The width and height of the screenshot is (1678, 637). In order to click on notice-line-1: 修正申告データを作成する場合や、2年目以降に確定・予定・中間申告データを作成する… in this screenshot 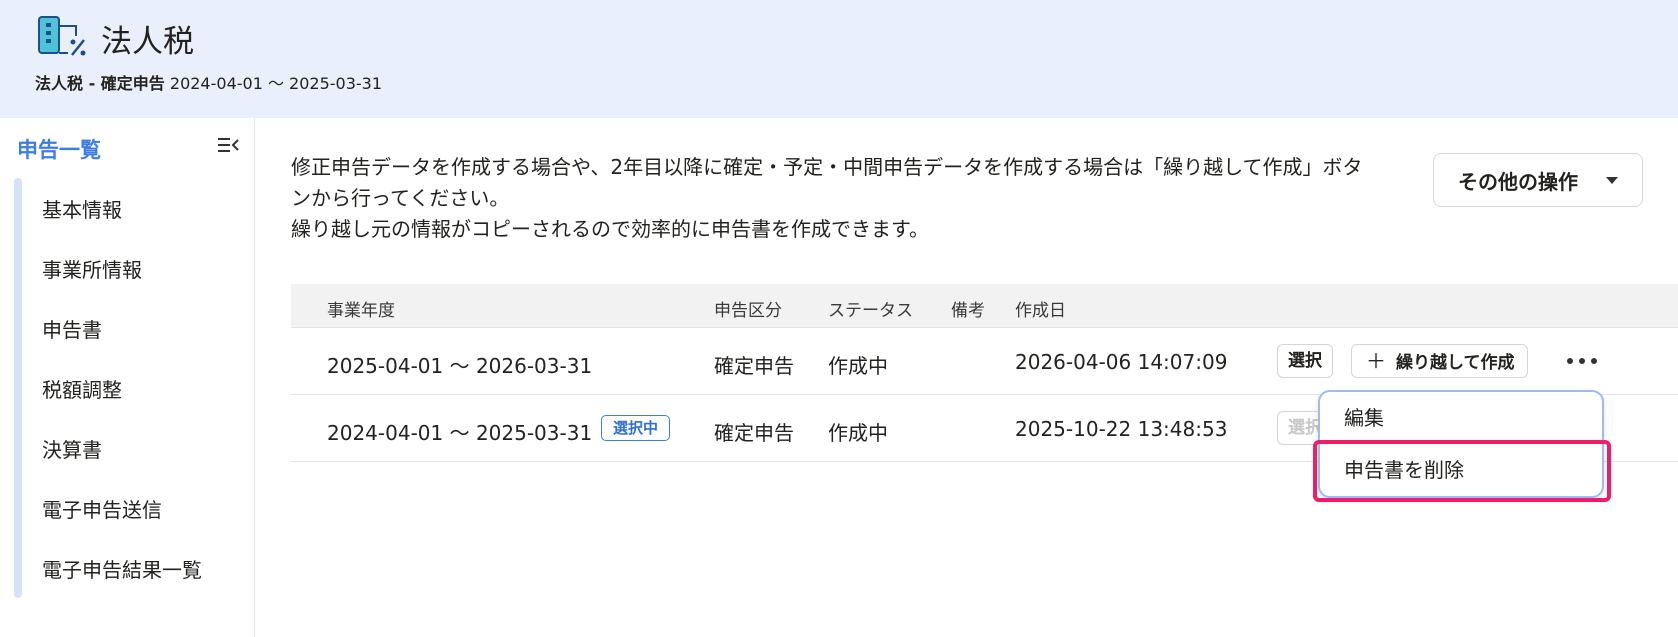, I will do `click(827, 182)`.